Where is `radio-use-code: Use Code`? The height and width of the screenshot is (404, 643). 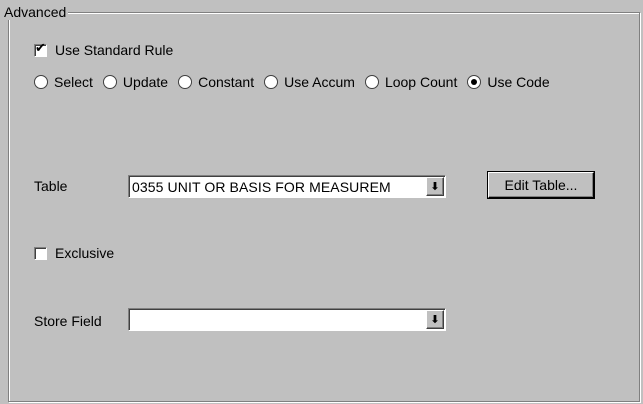
radio-use-code: Use Code is located at coordinates (508, 82).